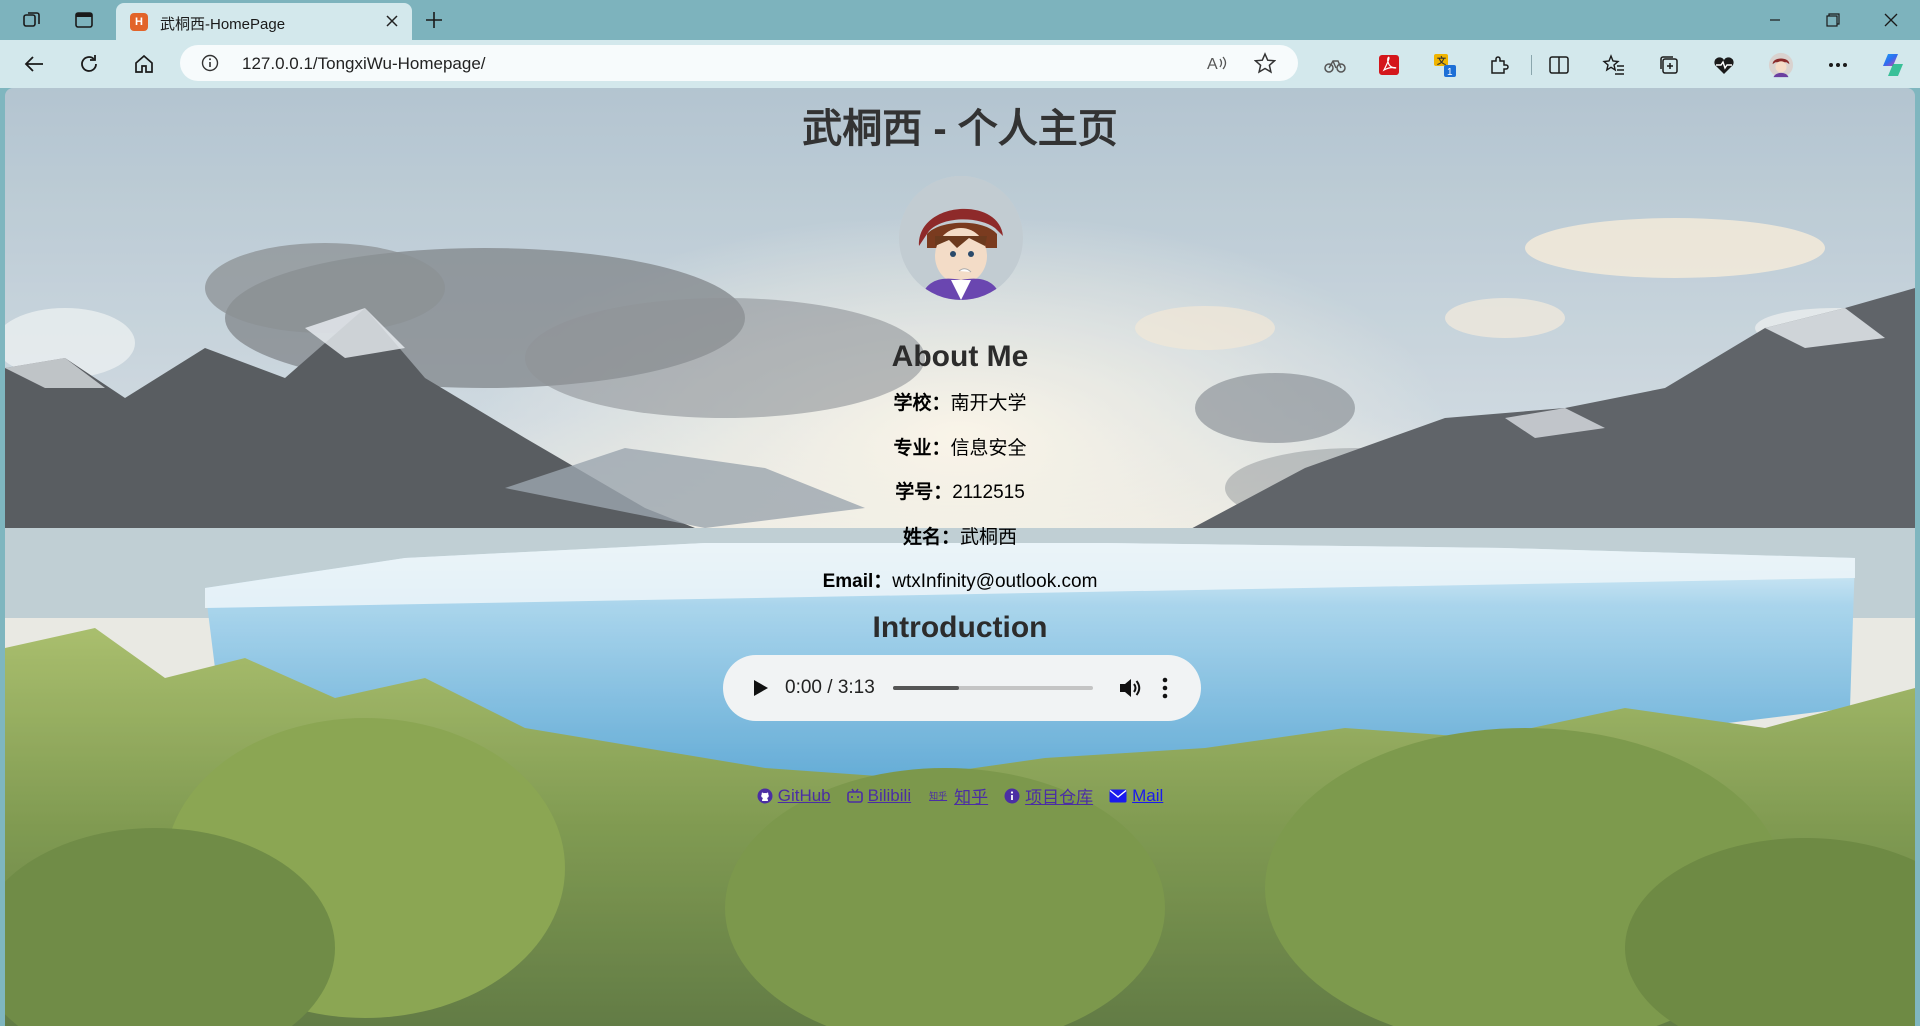  What do you see at coordinates (434, 20) in the screenshot?
I see `new-tab-button` at bounding box center [434, 20].